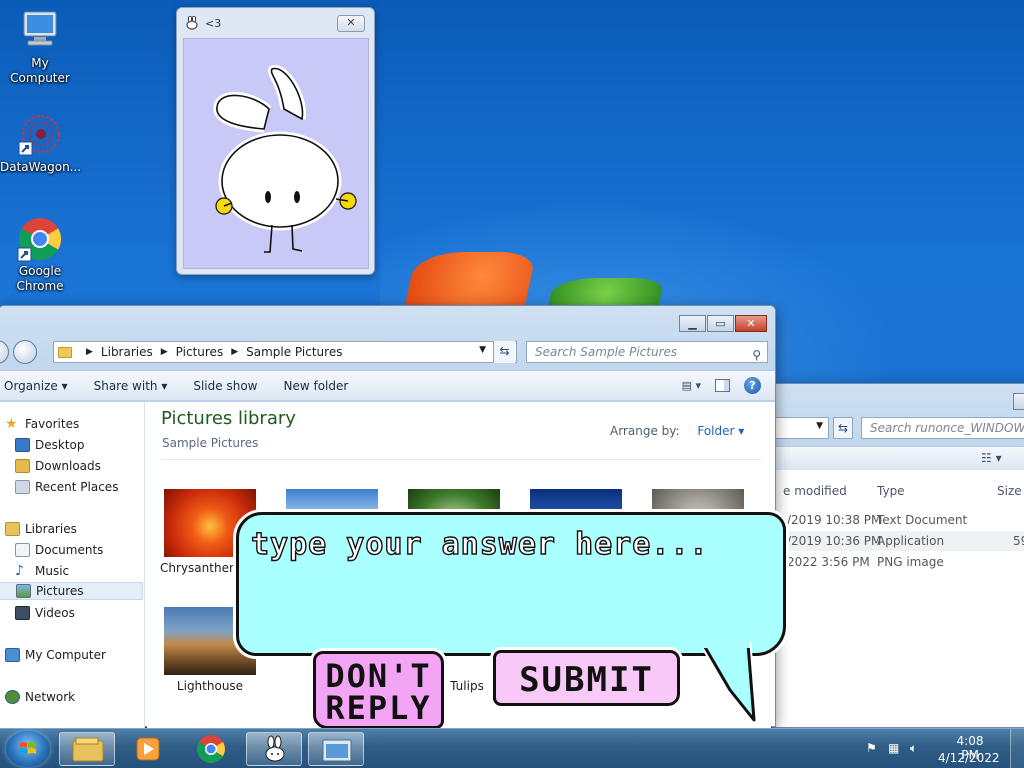  I want to click on divider, so click(461, 459).